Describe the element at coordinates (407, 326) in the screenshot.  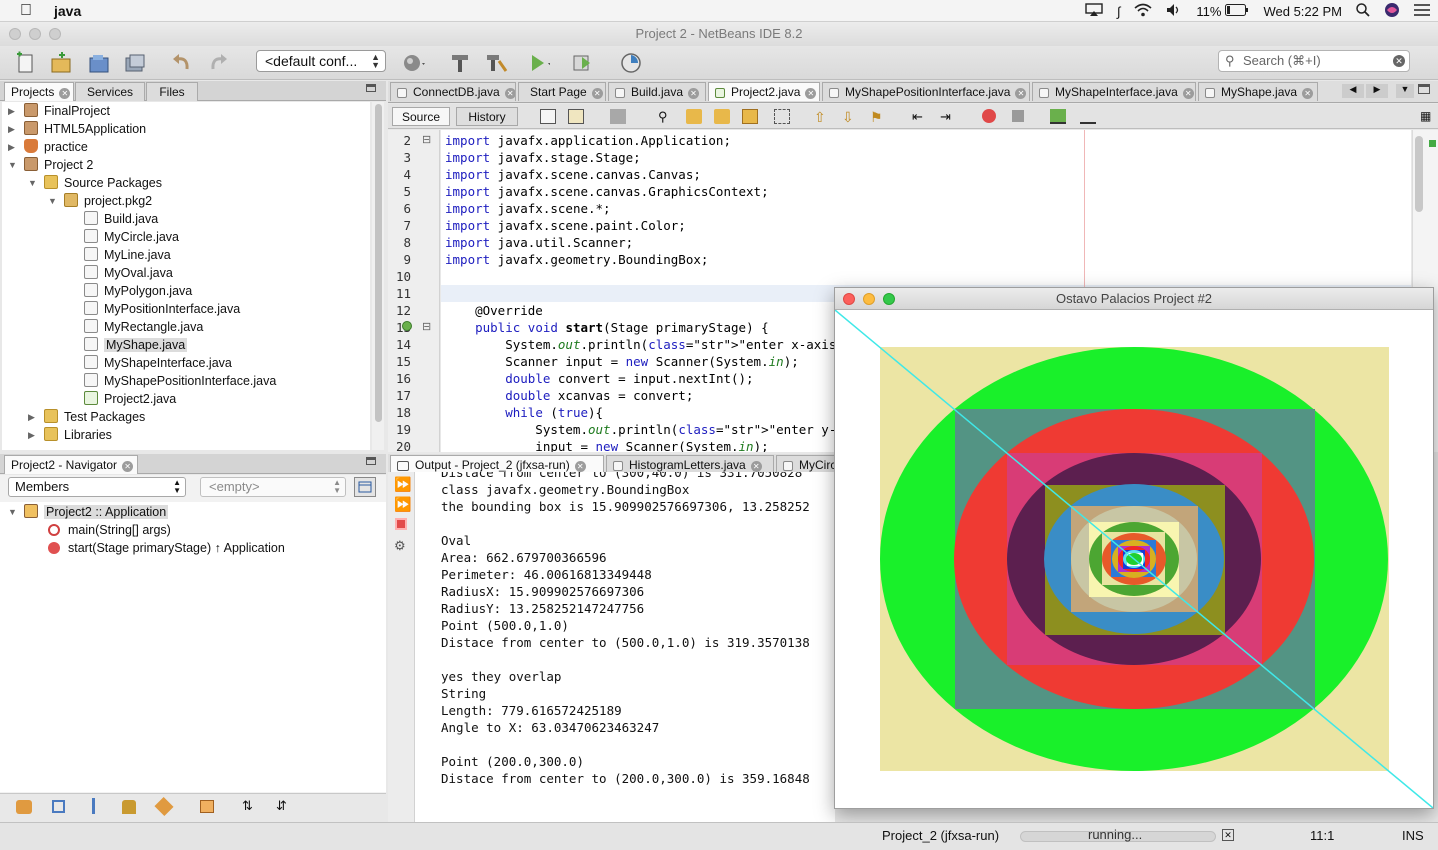
I see `override-marker-icon` at that location.